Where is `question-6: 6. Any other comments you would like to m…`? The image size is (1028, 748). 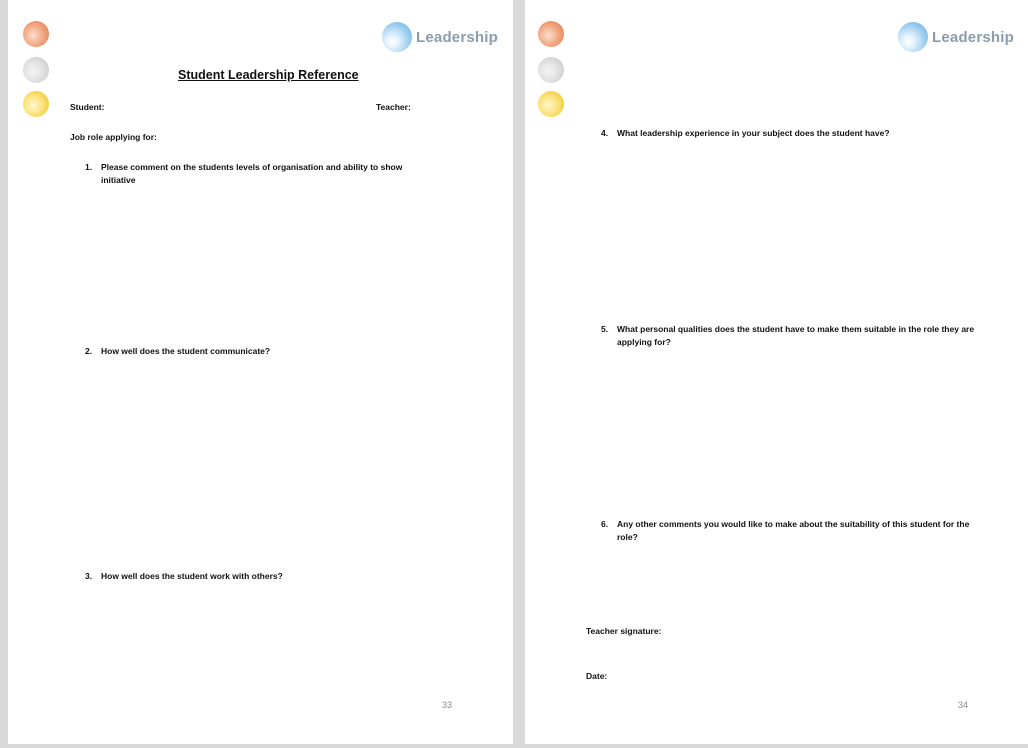
question-6: 6. Any other comments you would like to m… is located at coordinates (789, 531).